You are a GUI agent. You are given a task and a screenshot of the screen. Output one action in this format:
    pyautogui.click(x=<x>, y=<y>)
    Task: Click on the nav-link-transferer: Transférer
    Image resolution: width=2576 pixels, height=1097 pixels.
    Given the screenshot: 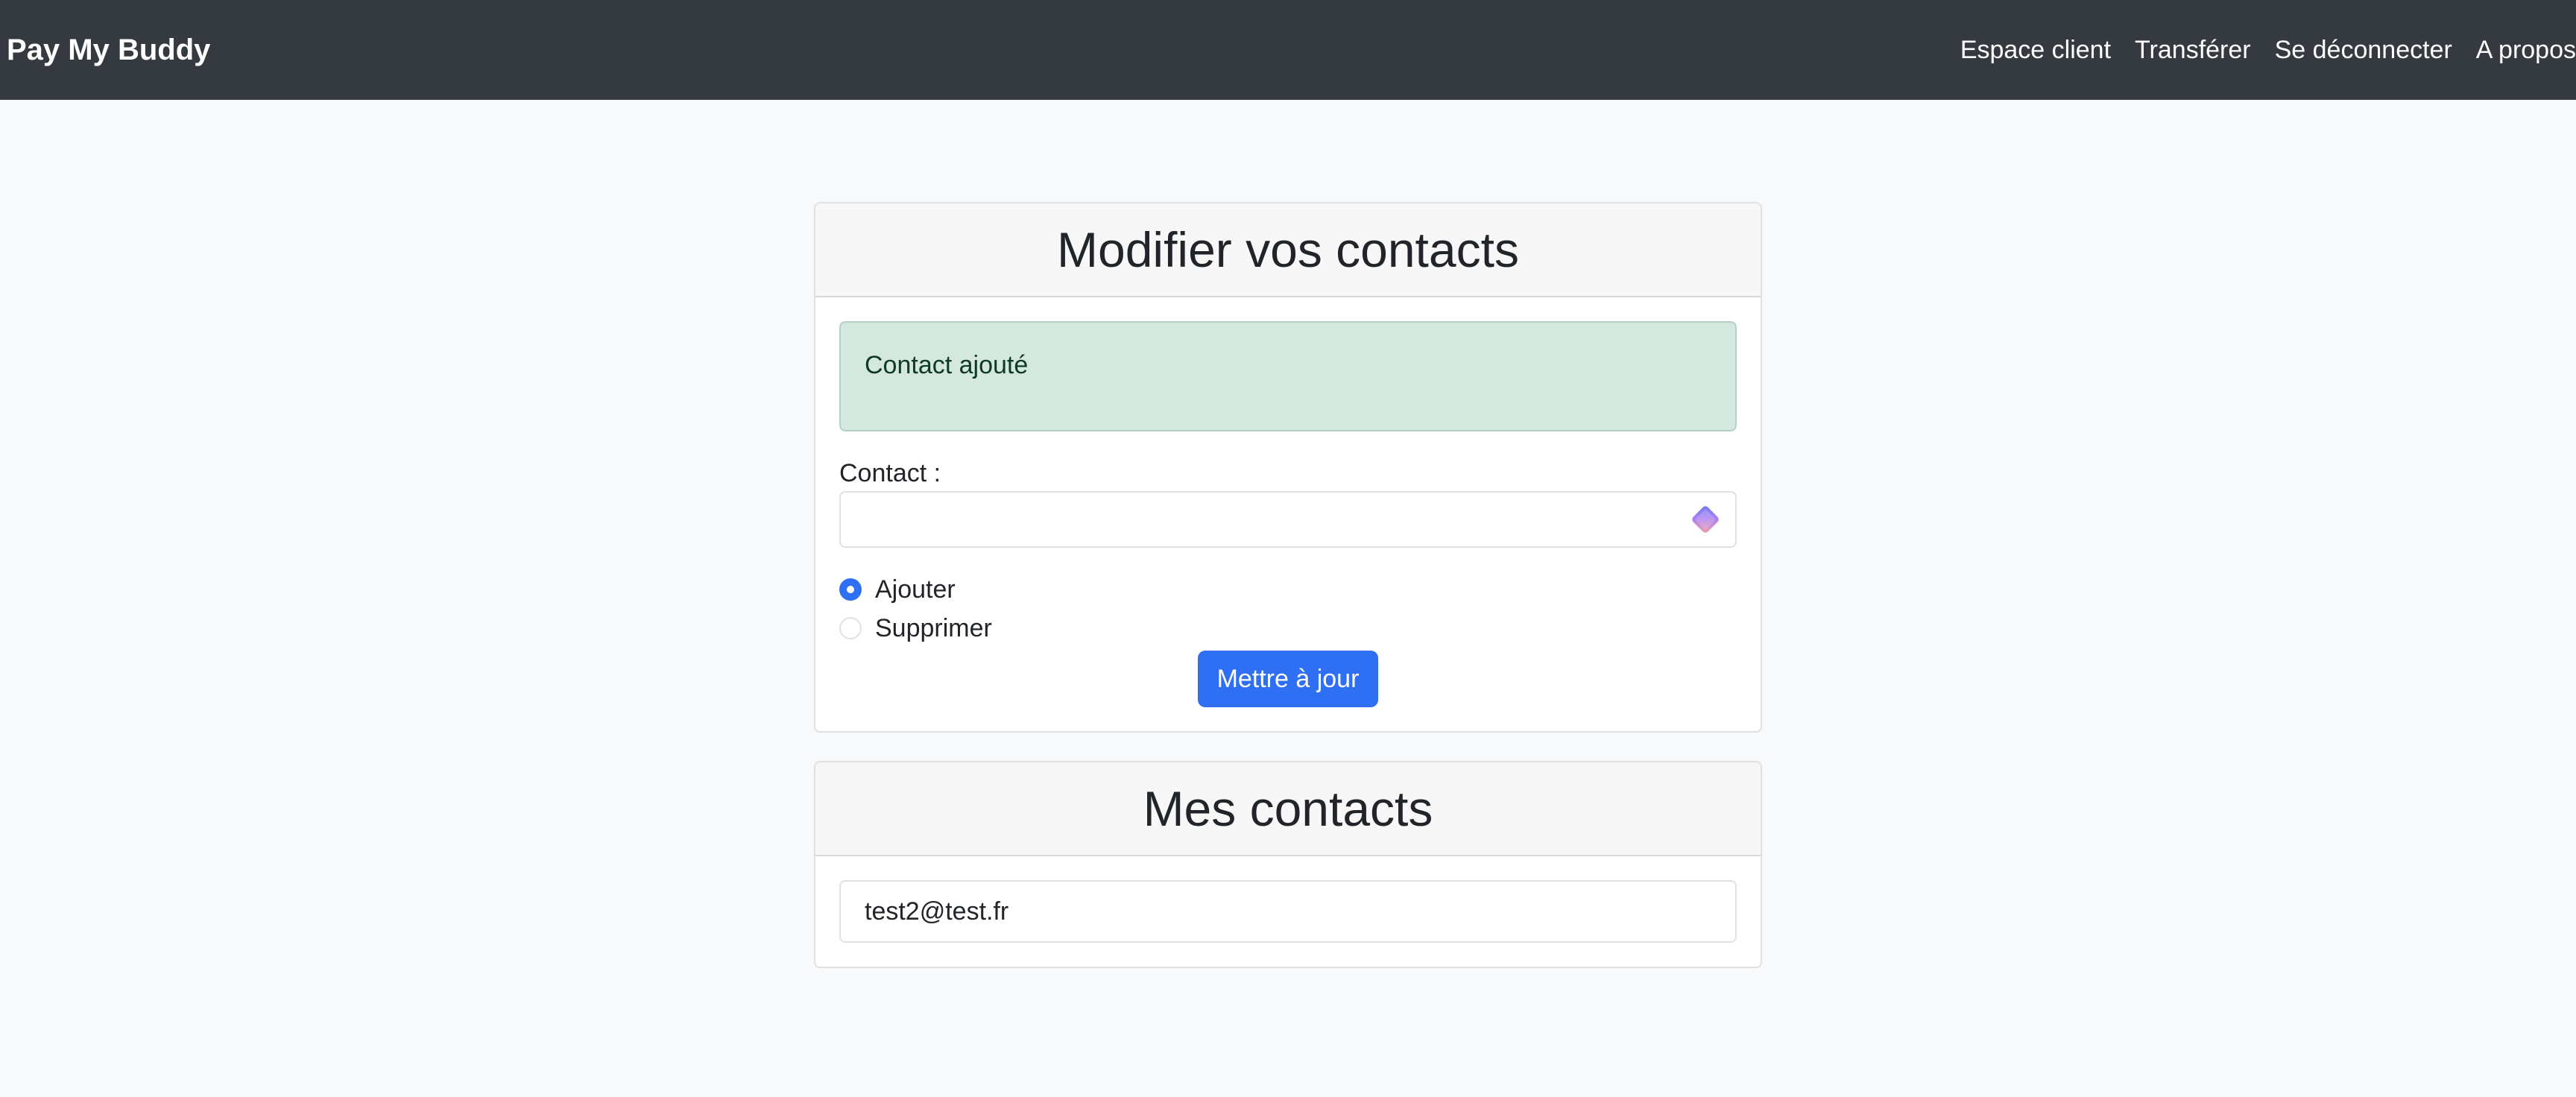 What is the action you would take?
    pyautogui.click(x=2193, y=51)
    